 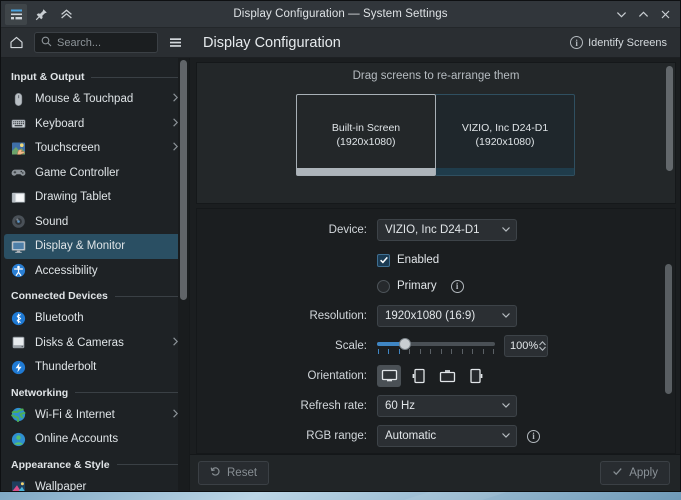 I want to click on sidebar-item-label: Wallpaper, so click(x=61, y=485).